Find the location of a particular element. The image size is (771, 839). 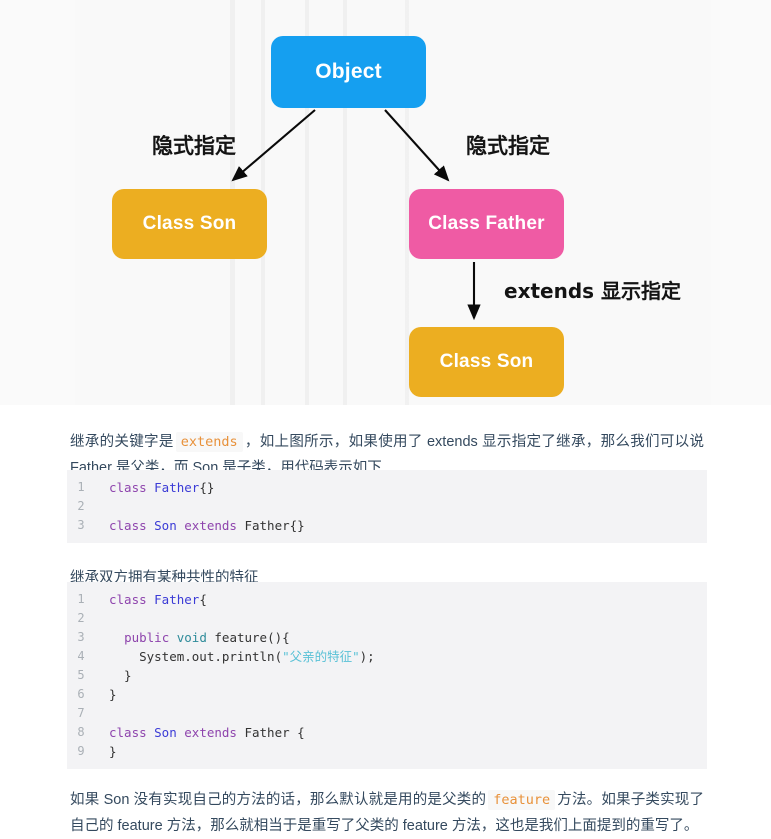

code-line: 3 public void feature(){ is located at coordinates (387, 637).